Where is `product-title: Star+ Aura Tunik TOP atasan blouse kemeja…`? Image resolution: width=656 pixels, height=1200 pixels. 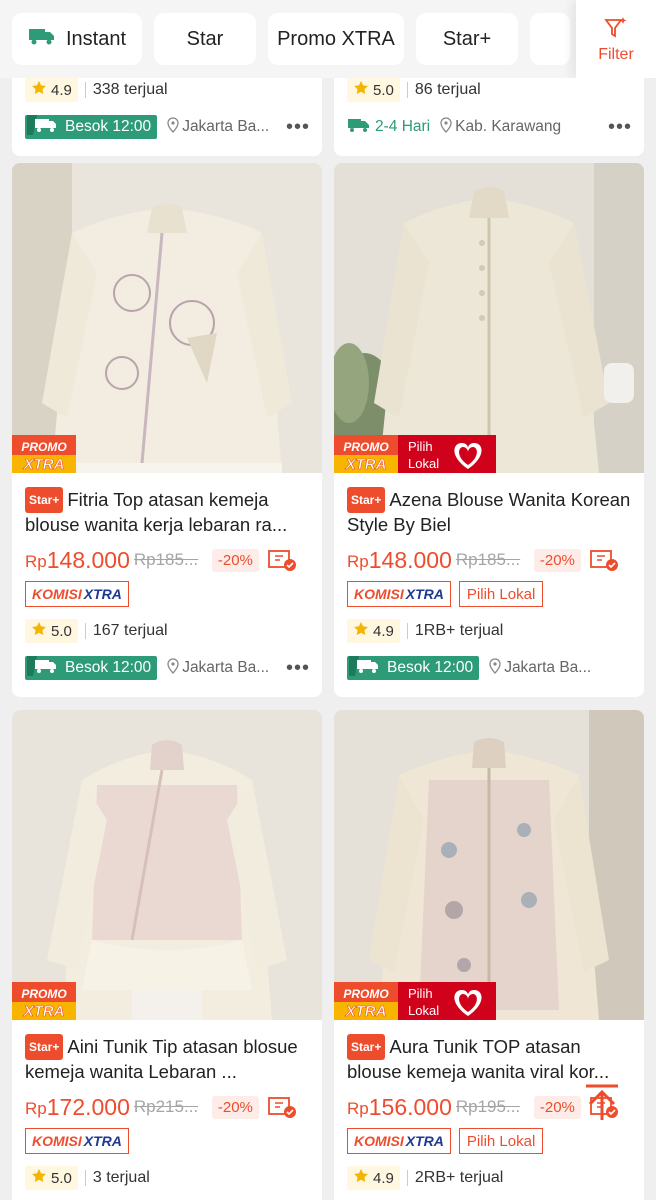
product-title: Star+ Aura Tunik TOP atasan blouse kemeja… is located at coordinates (489, 1052).